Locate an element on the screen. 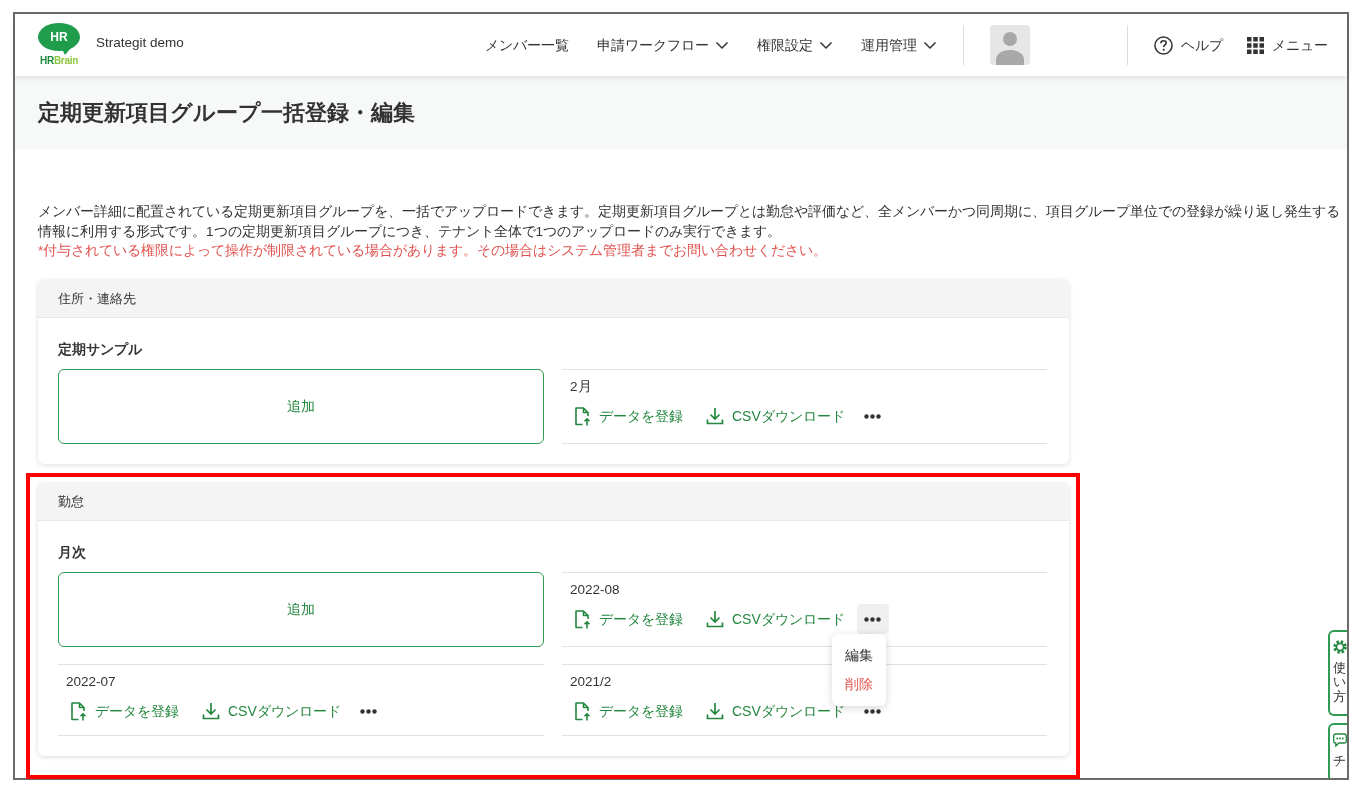 This screenshot has width=1361, height=797. help-icon is located at coordinates (1163, 45).